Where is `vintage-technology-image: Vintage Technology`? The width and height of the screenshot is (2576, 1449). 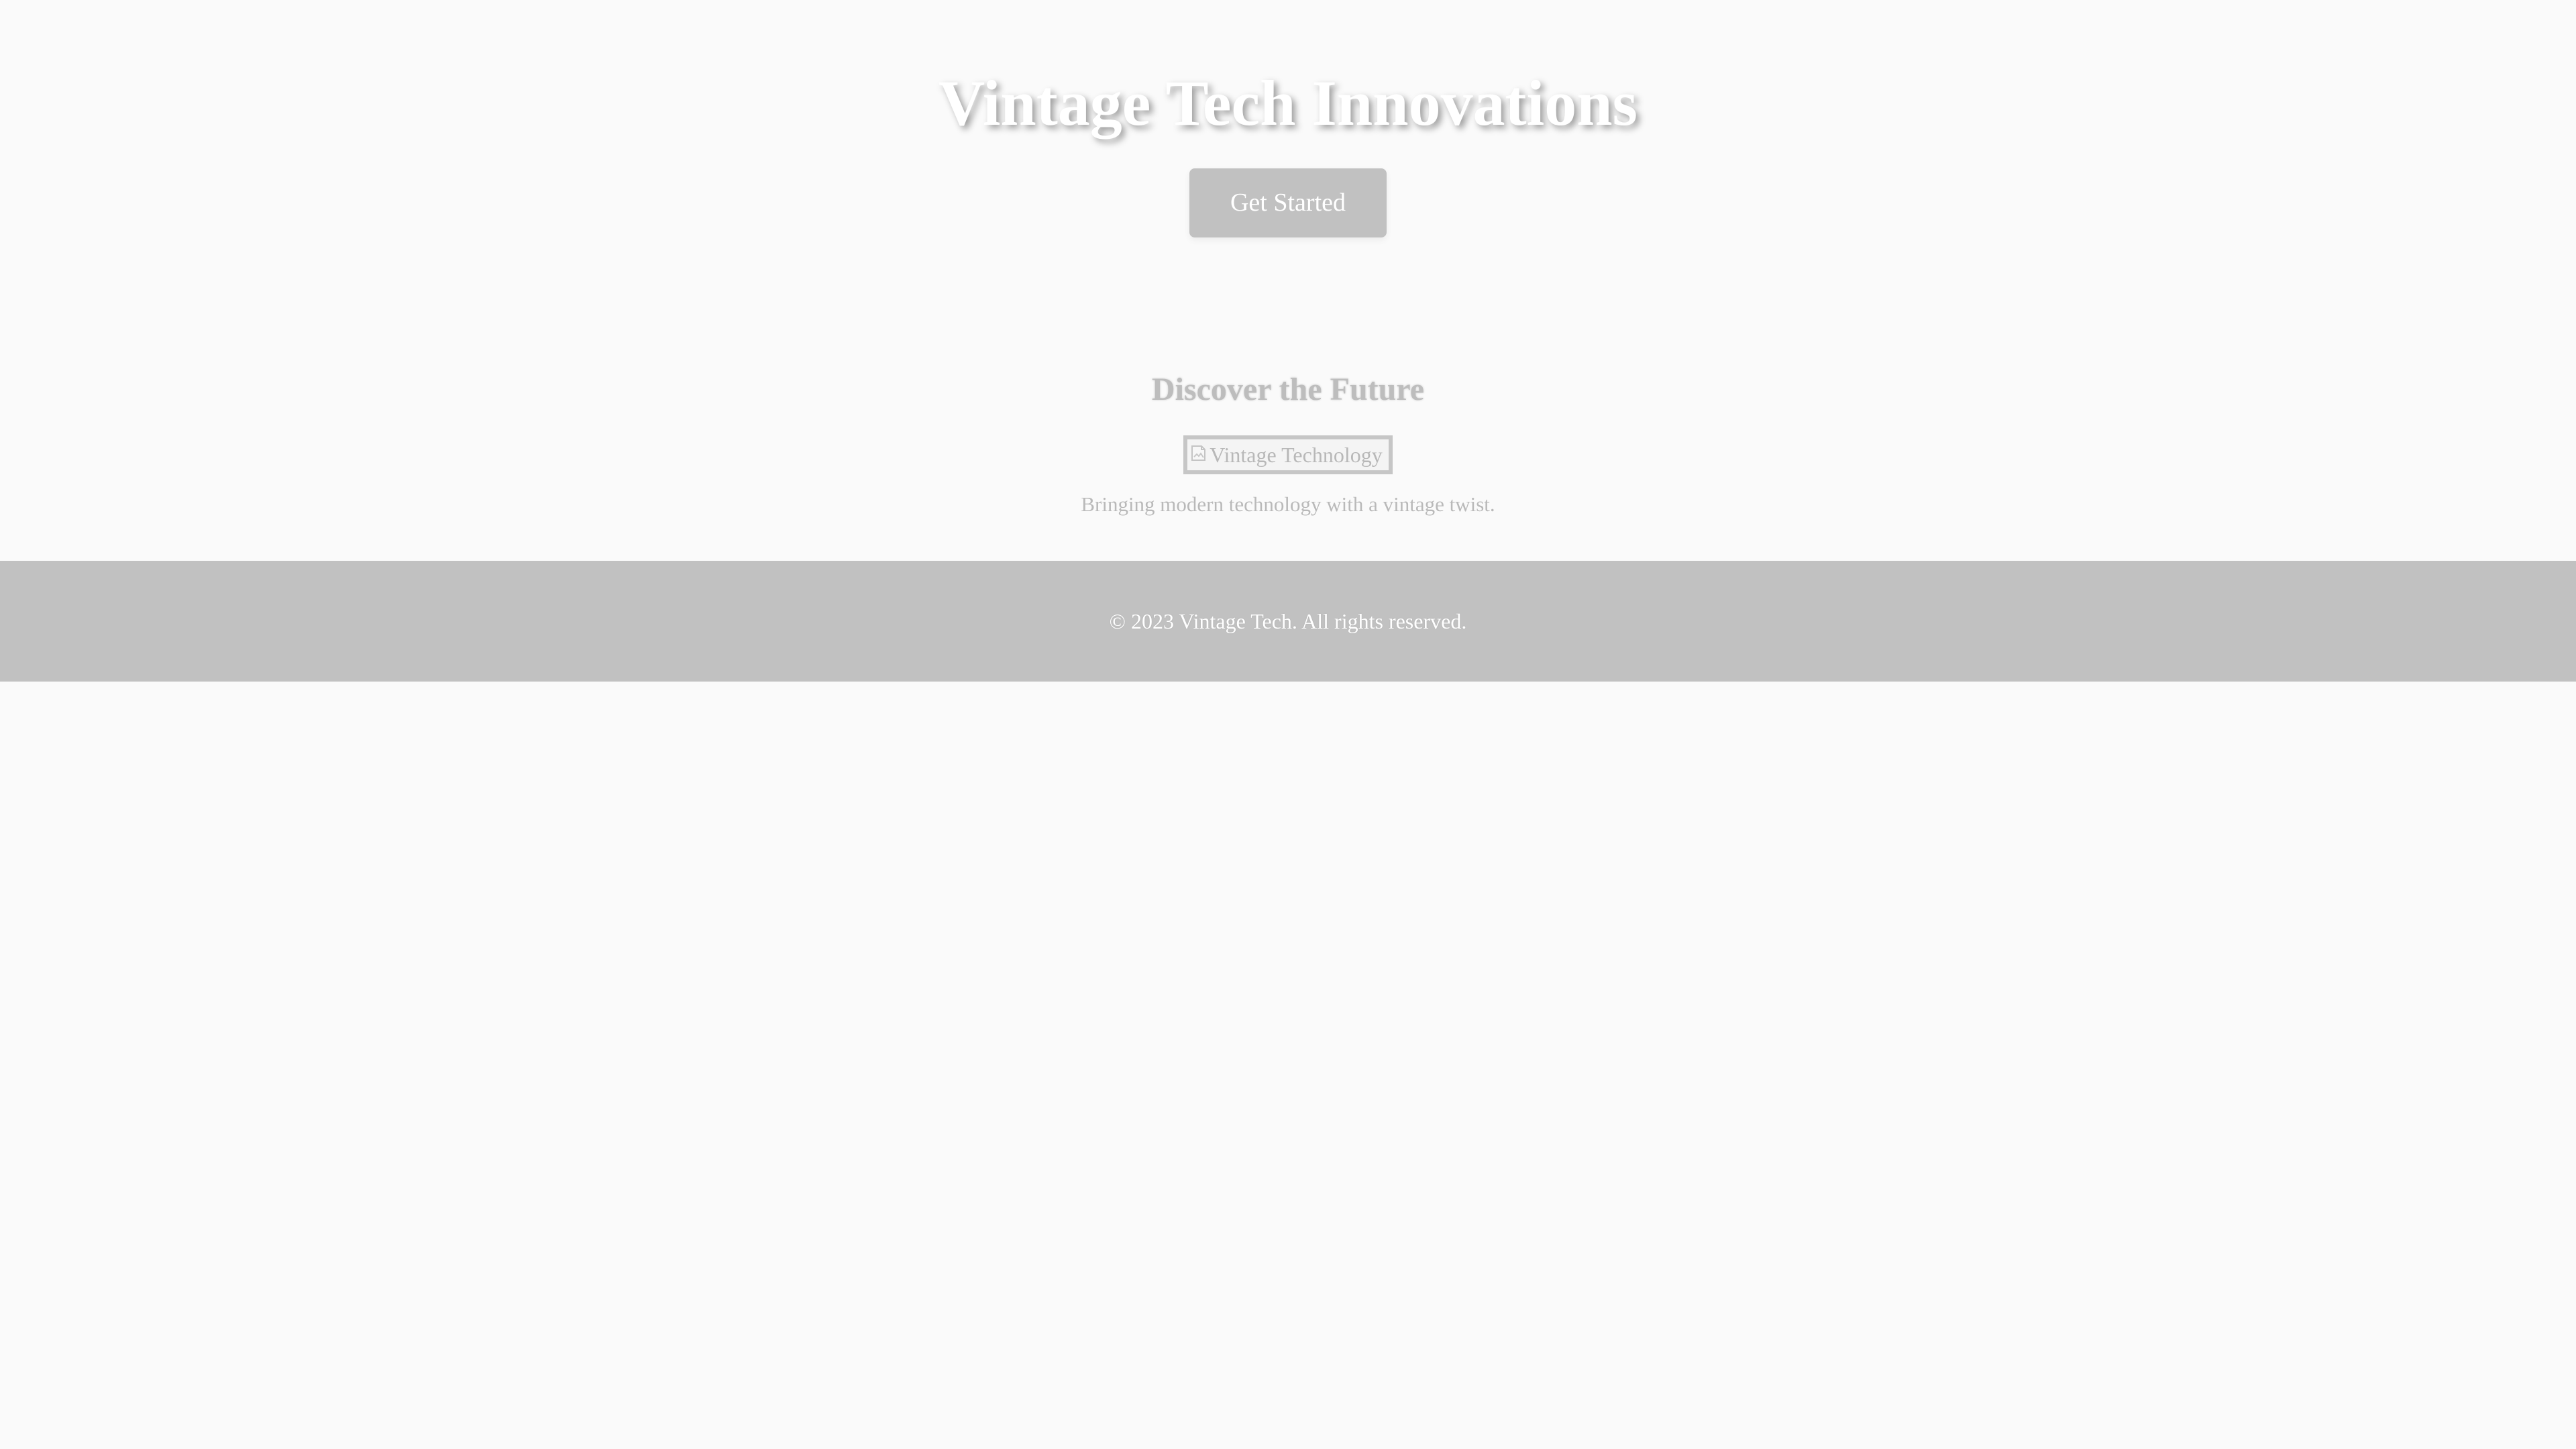 vintage-technology-image: Vintage Technology is located at coordinates (1288, 454).